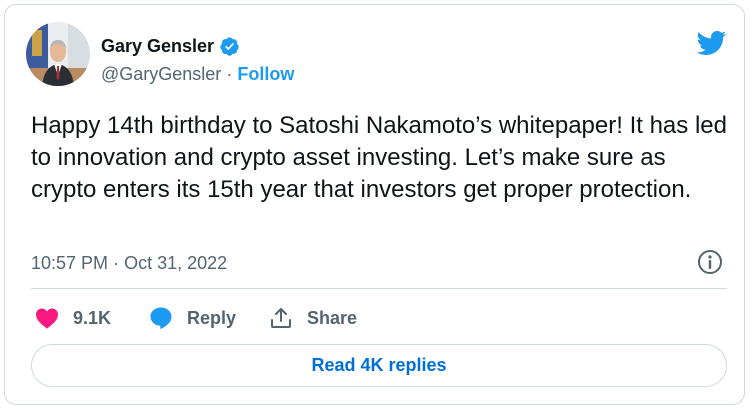 The width and height of the screenshot is (751, 411). I want to click on author-name-row: Gary Gensler, so click(170, 46).